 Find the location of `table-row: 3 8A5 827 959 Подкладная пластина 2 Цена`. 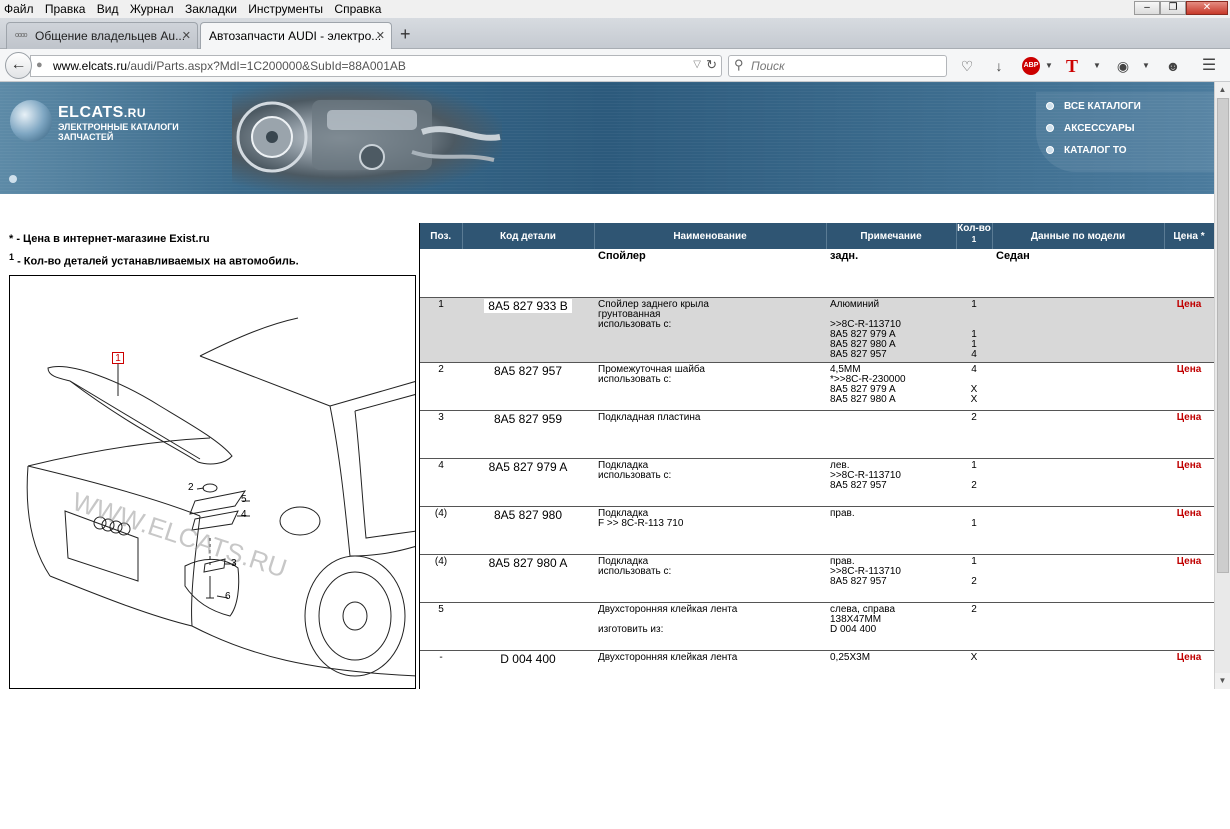

table-row: 3 8A5 827 959 Подкладная пластина 2 Цена is located at coordinates (817, 434).